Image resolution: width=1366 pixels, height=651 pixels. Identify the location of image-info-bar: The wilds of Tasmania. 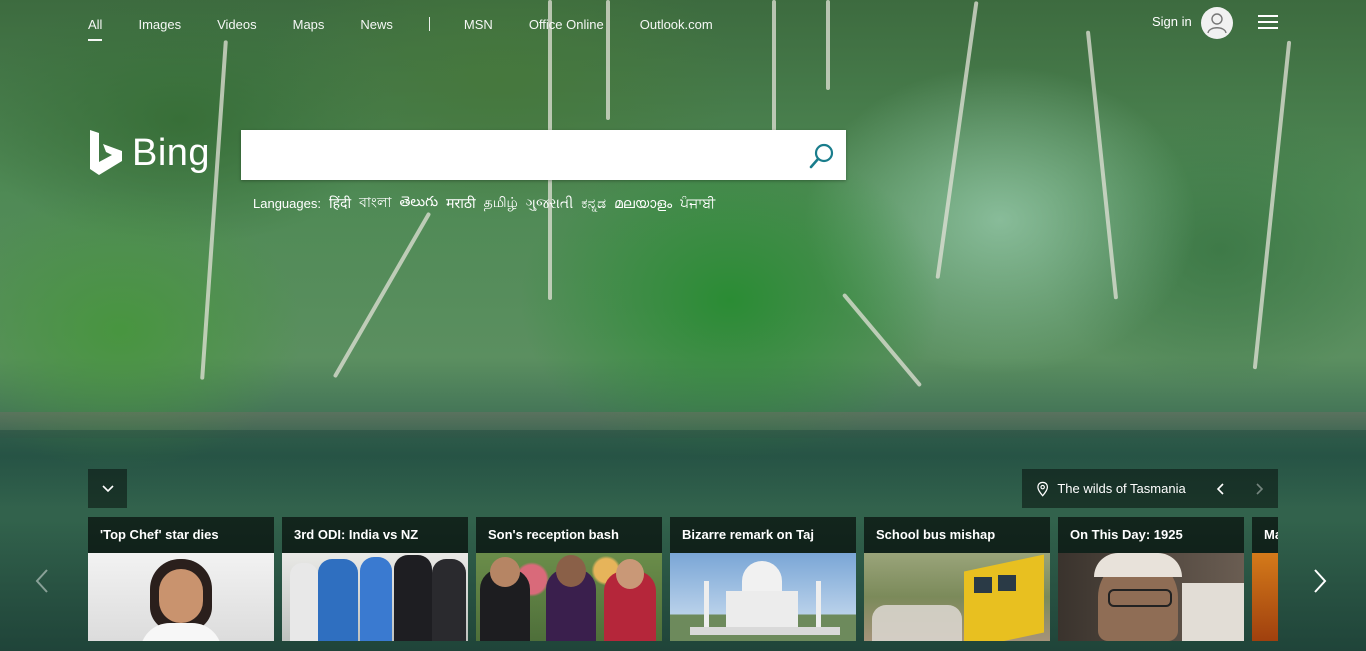
(1150, 488).